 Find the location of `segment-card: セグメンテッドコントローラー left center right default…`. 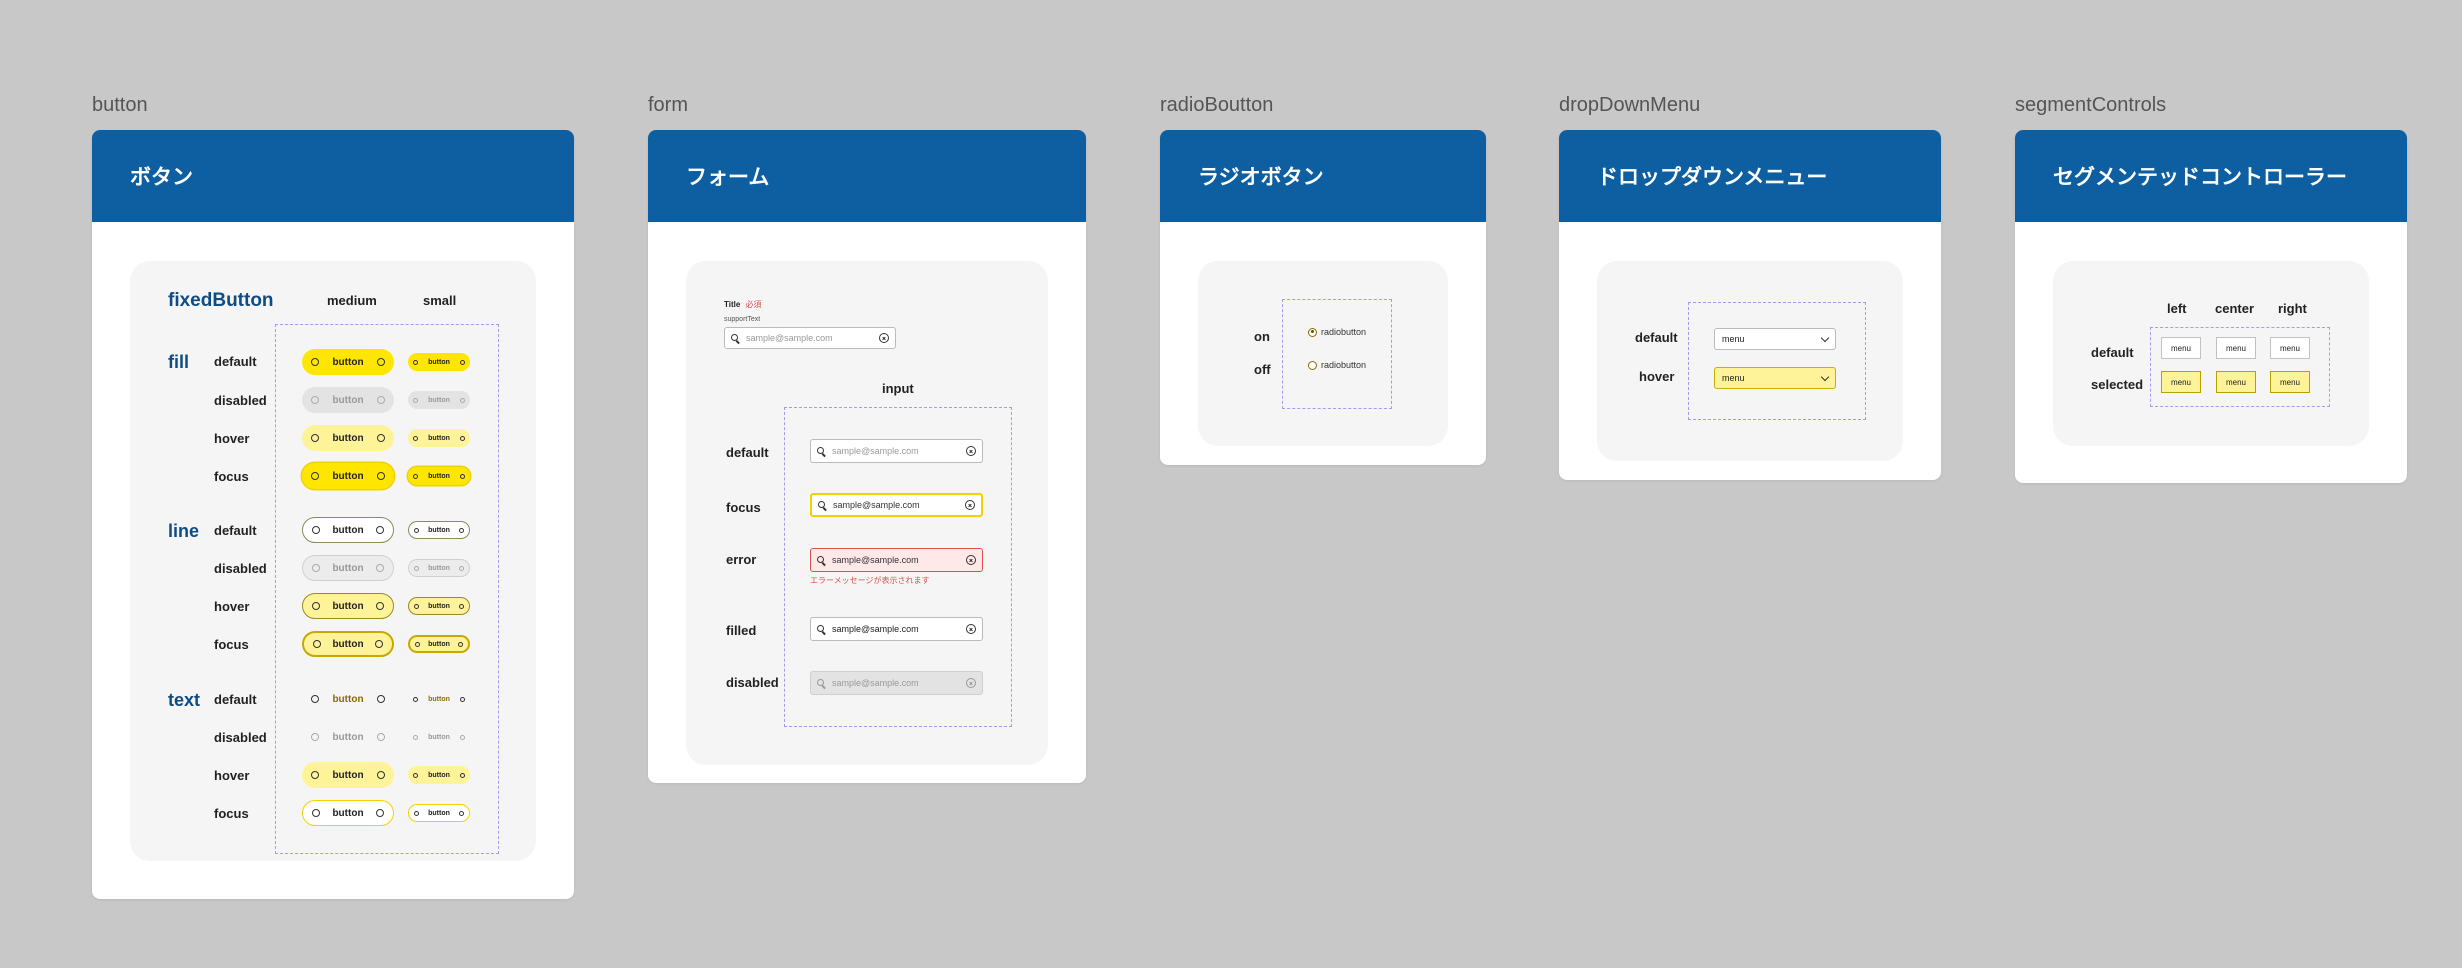

segment-card: セグメンテッドコントローラー left center right default… is located at coordinates (2211, 306).